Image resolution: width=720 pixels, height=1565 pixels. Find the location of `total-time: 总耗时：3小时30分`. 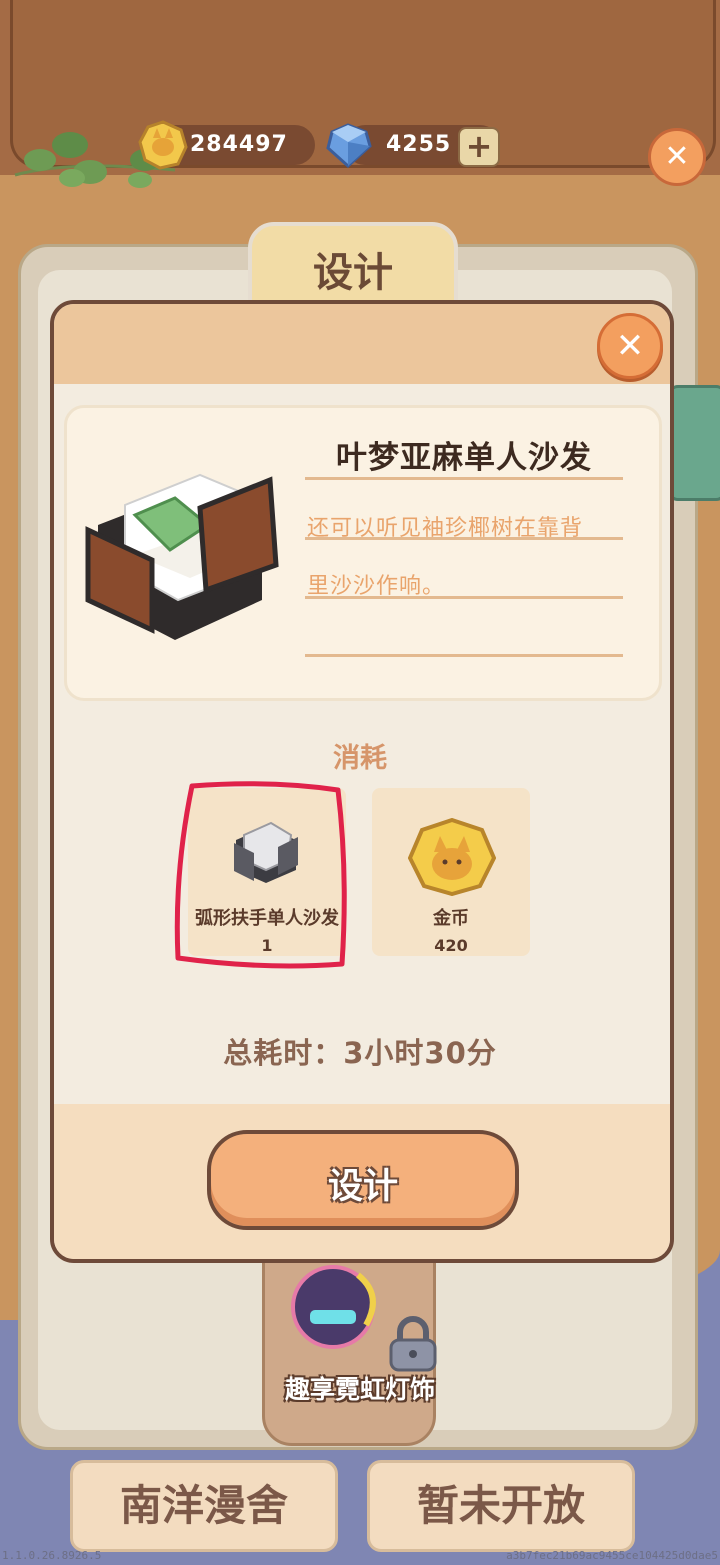

total-time: 总耗时：3小时30分 is located at coordinates (360, 1053).